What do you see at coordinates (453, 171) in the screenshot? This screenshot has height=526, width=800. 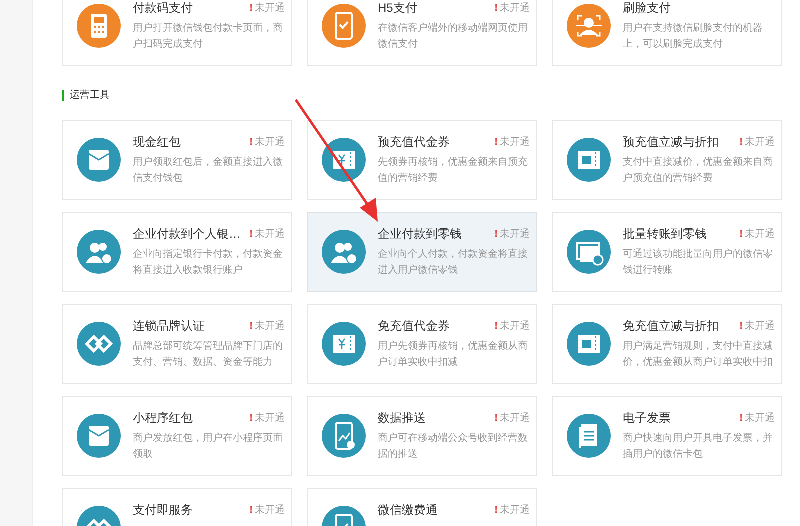 I see `service-description: 先领券再核销，优惠金额来自预充值的营销经费` at bounding box center [453, 171].